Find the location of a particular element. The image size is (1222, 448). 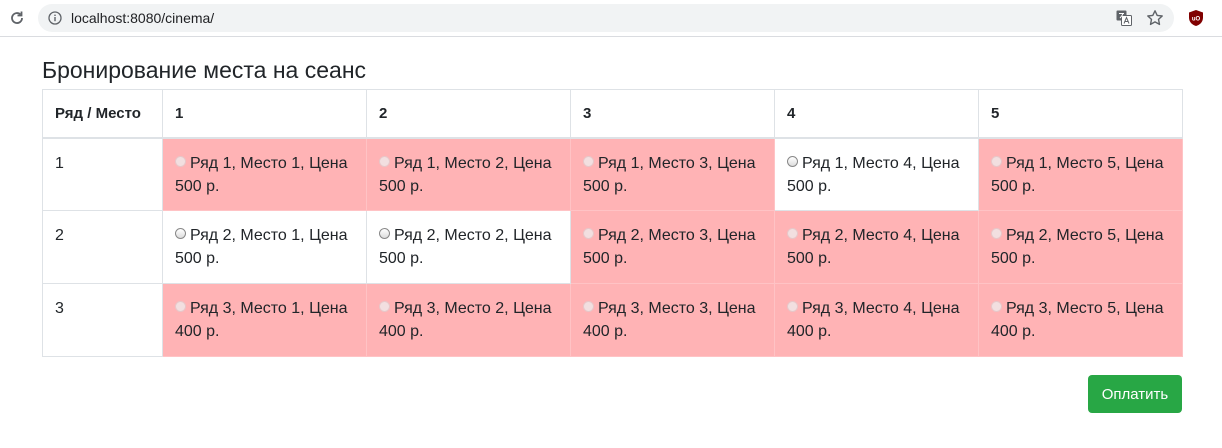

seat-cell: Ряд 2, Место 5, Цена 500 р. is located at coordinates (1080, 247).